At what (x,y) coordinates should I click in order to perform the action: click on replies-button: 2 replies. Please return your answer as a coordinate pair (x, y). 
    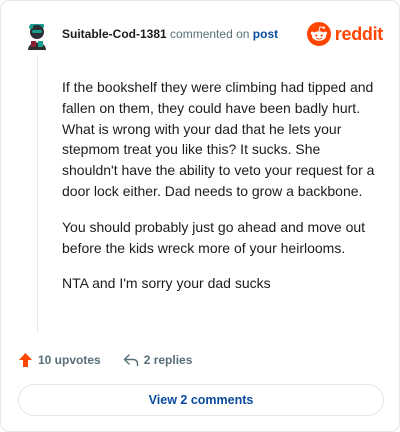
    Looking at the image, I should click on (158, 360).